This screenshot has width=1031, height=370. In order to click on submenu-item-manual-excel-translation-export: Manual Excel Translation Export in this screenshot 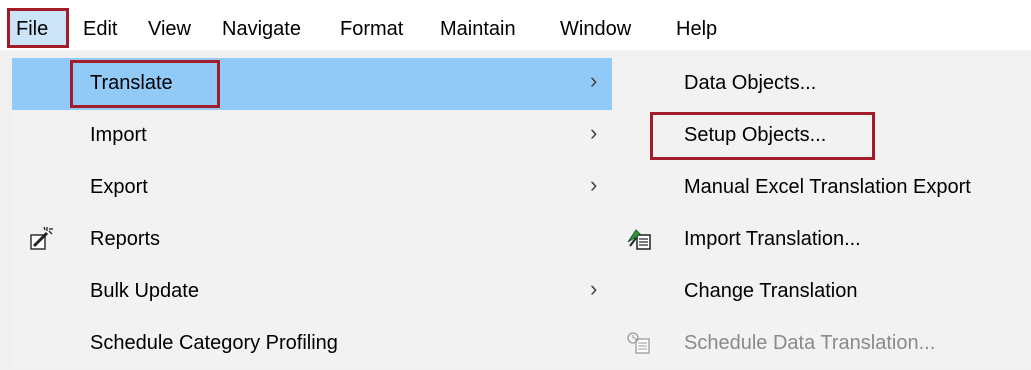, I will do `click(821, 188)`.